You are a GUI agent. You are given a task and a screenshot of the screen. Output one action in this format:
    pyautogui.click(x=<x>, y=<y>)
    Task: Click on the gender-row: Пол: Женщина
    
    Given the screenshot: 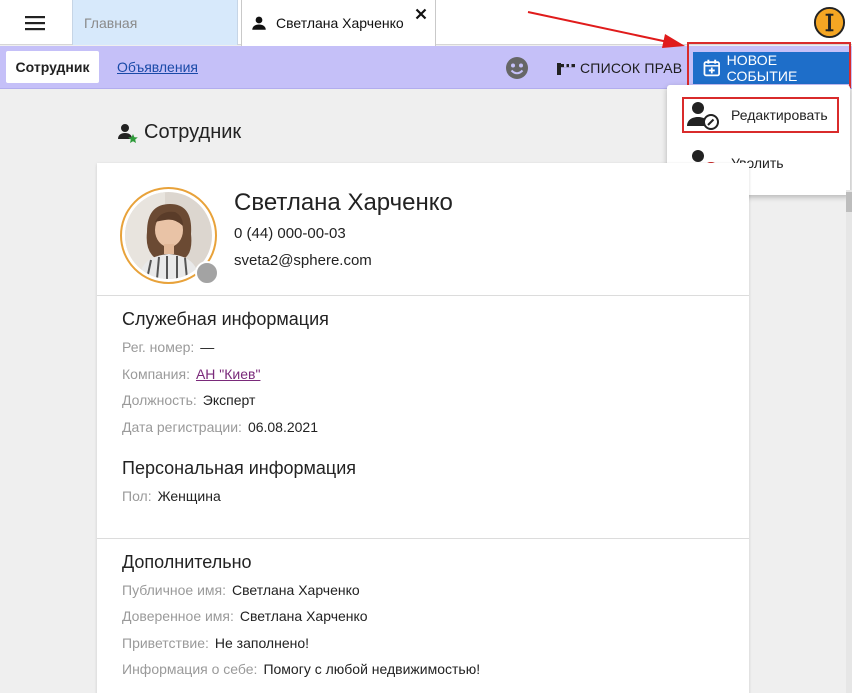 What is the action you would take?
    pyautogui.click(x=171, y=496)
    